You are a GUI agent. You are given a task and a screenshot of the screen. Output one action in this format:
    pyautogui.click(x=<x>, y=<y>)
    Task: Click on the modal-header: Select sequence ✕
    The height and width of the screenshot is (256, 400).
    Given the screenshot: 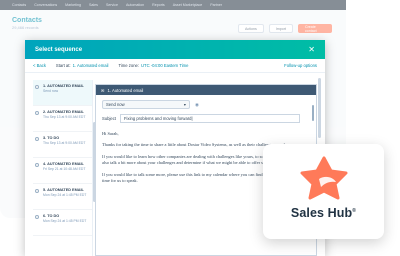 What is the action you would take?
    pyautogui.click(x=175, y=49)
    